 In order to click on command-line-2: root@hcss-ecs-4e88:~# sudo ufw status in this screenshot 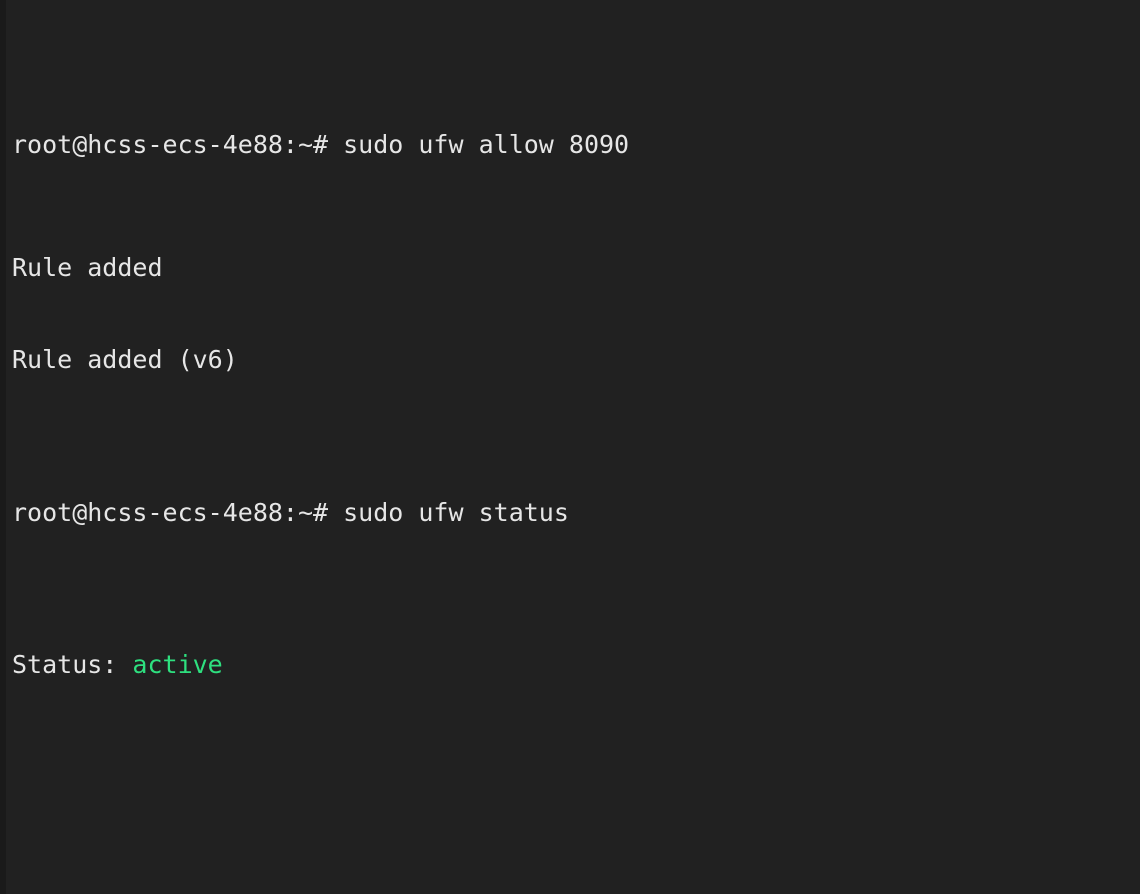, I will do `click(576, 513)`.